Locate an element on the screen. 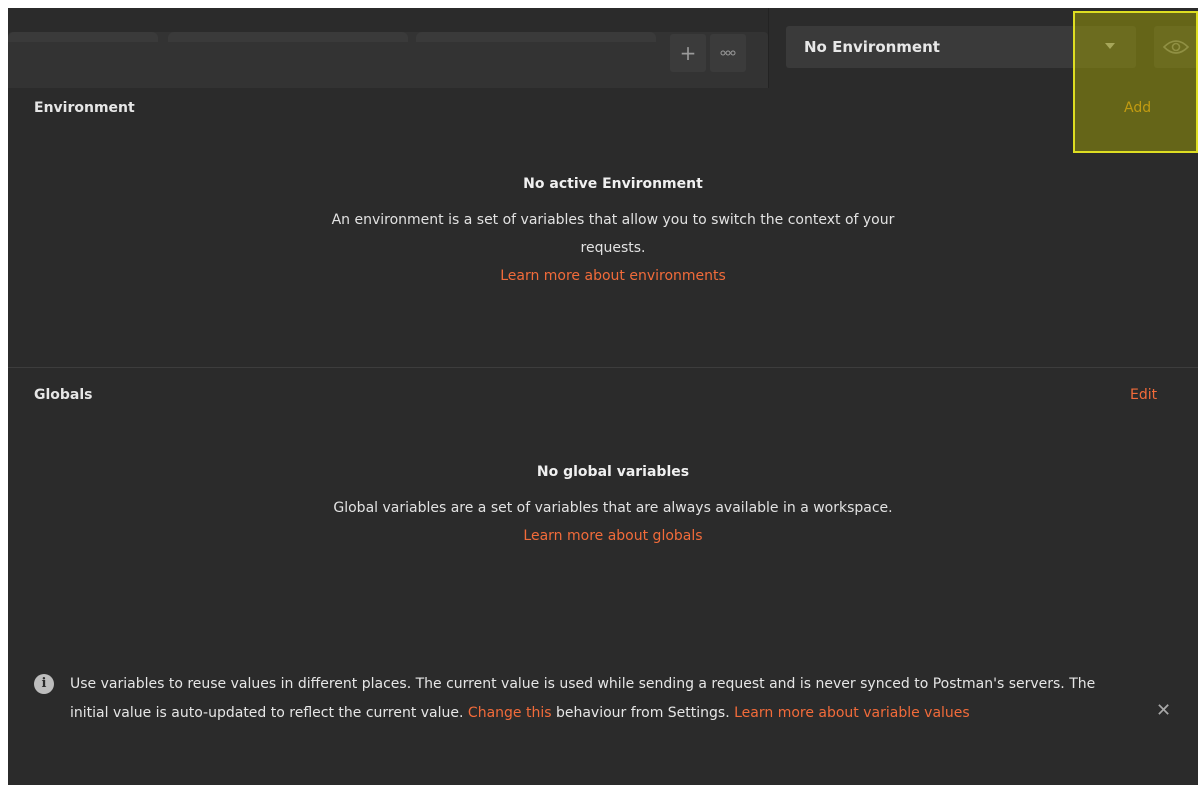  info-text-part-2: behaviour from Settings. is located at coordinates (643, 713).